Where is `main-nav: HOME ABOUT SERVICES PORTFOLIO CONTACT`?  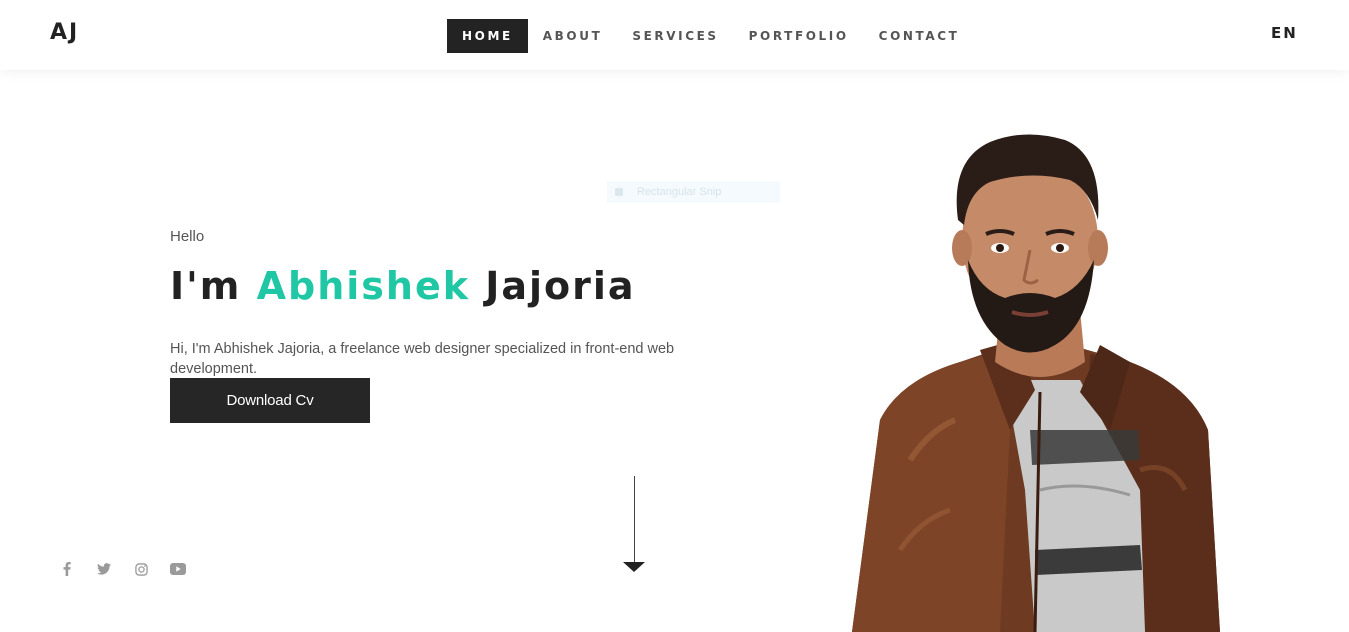 main-nav: HOME ABOUT SERVICES PORTFOLIO CONTACT is located at coordinates (710, 36).